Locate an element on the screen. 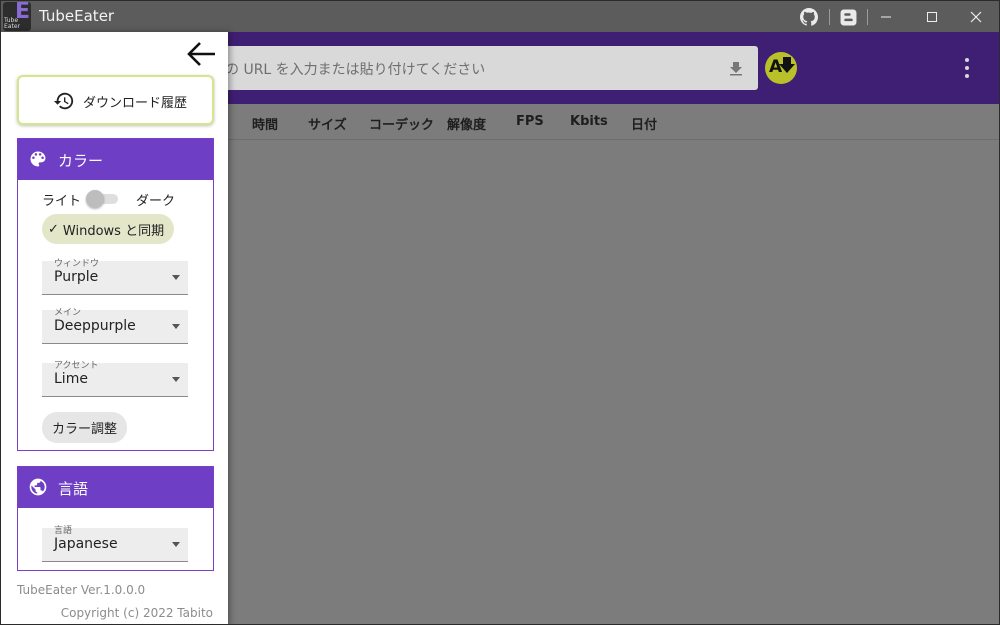 This screenshot has width=1000, height=625. titlebar-divider is located at coordinates (829, 17).